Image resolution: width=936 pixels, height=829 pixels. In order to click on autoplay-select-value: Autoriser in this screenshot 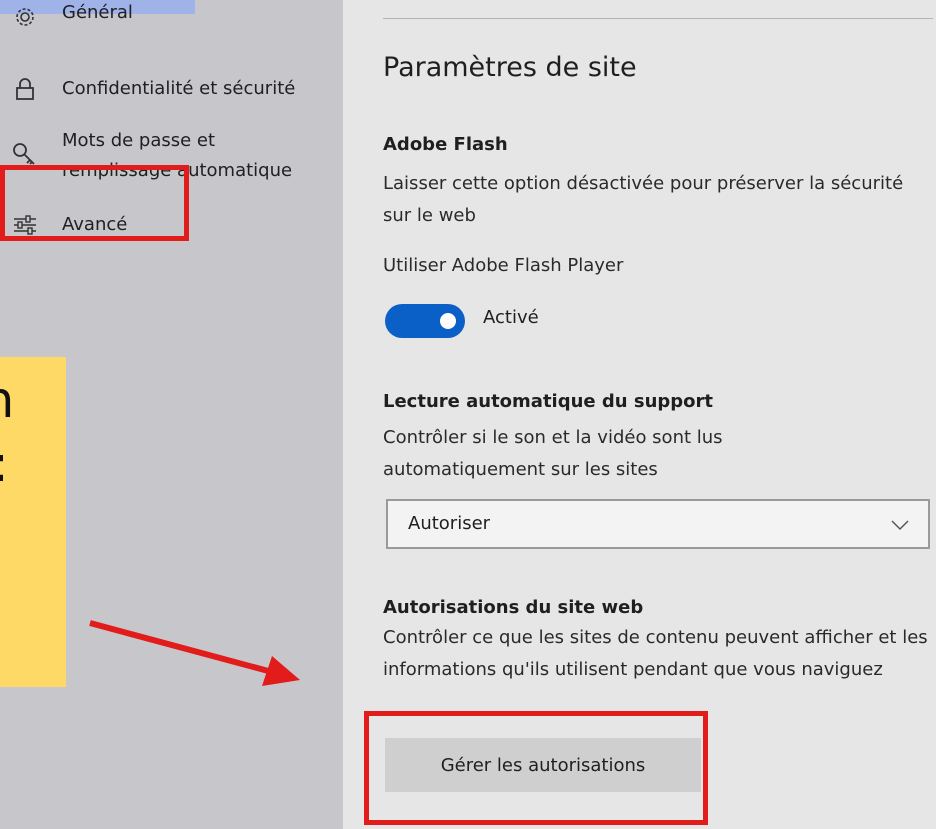, I will do `click(449, 523)`.